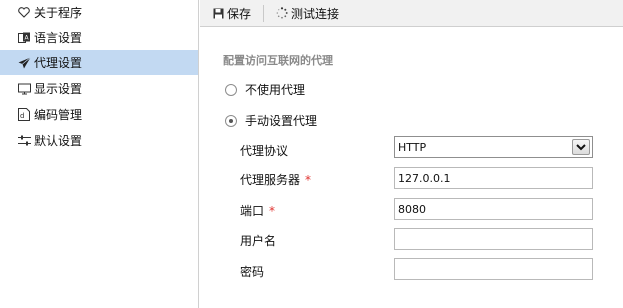 The width and height of the screenshot is (623, 308). Describe the element at coordinates (58, 141) in the screenshot. I see `sidebar-item-label: 默认设置` at that location.